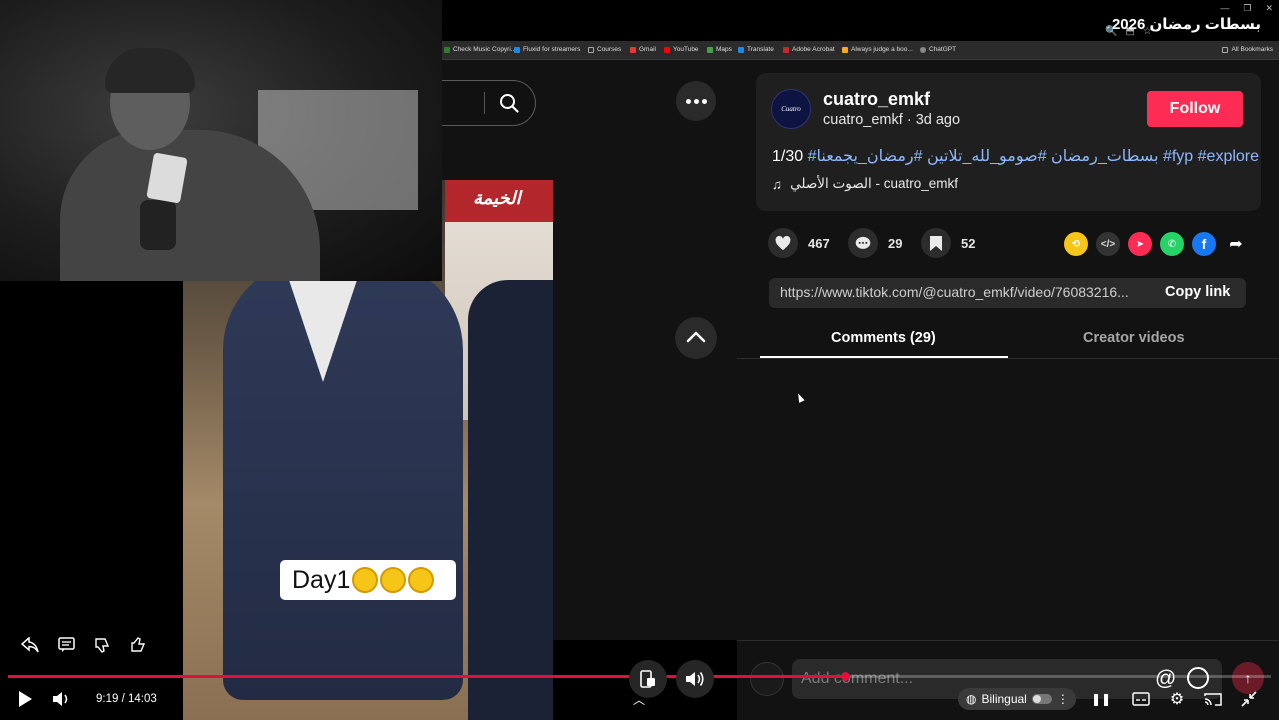  What do you see at coordinates (1198, 678) in the screenshot?
I see `emoji-icon` at bounding box center [1198, 678].